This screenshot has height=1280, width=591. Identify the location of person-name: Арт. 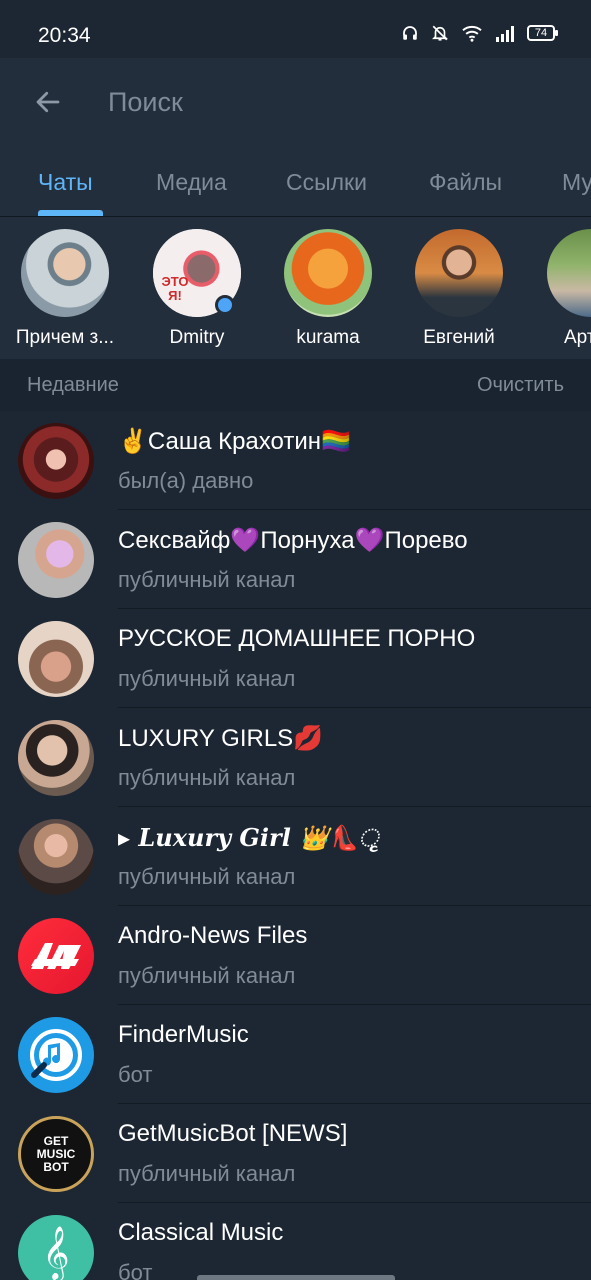
(577, 337).